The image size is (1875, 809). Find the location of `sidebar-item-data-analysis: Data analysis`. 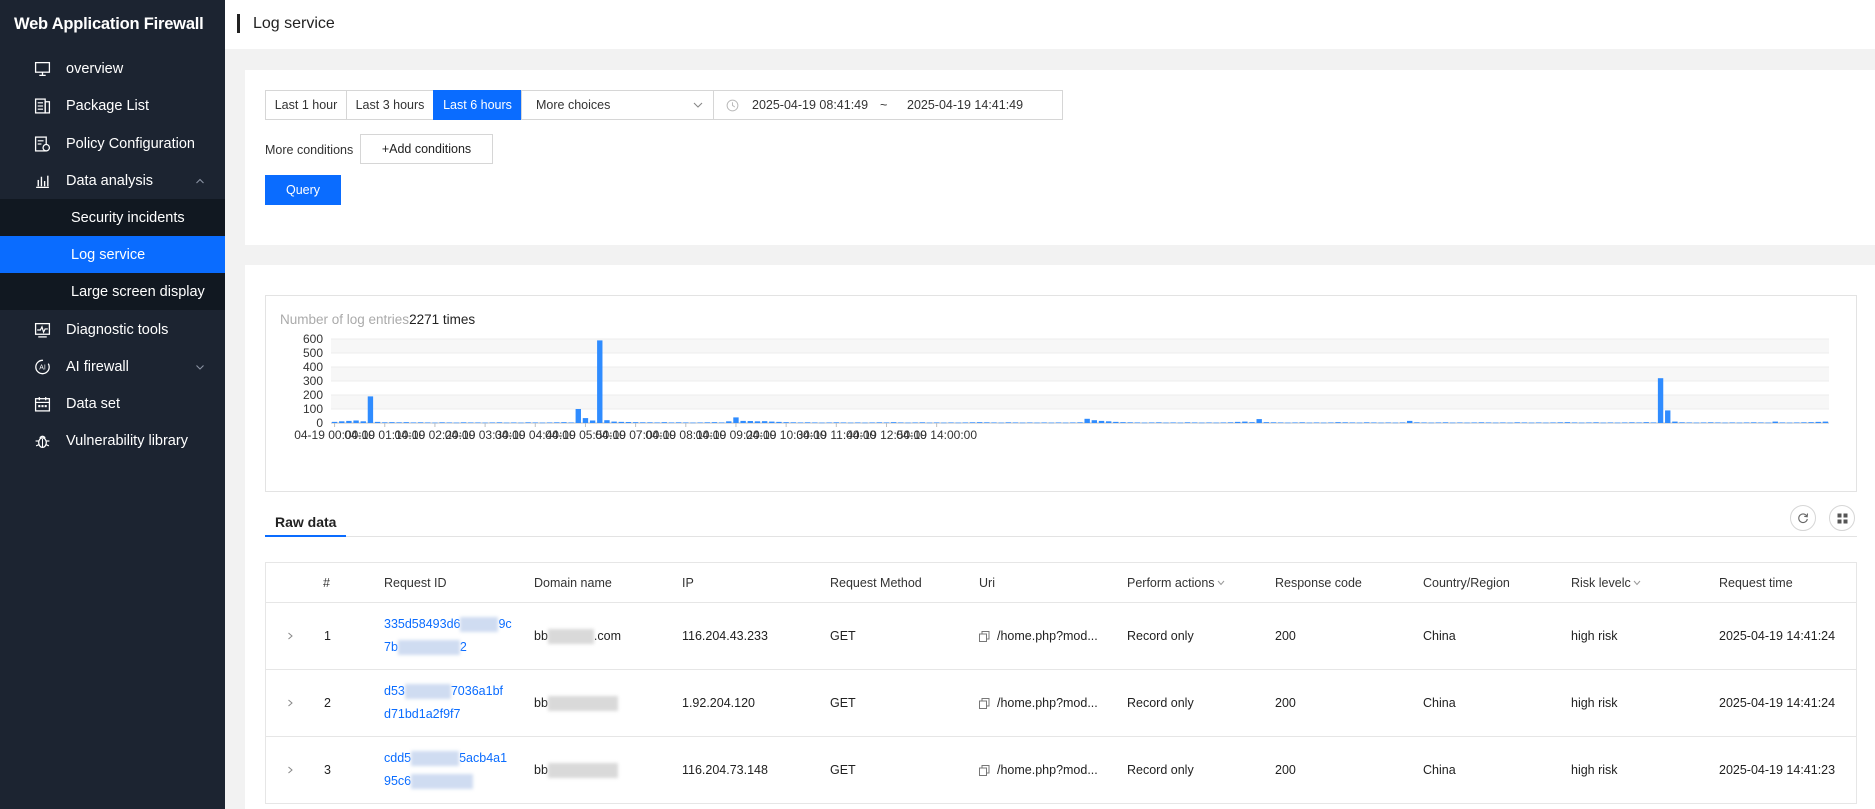

sidebar-item-data-analysis: Data analysis is located at coordinates (112, 180).